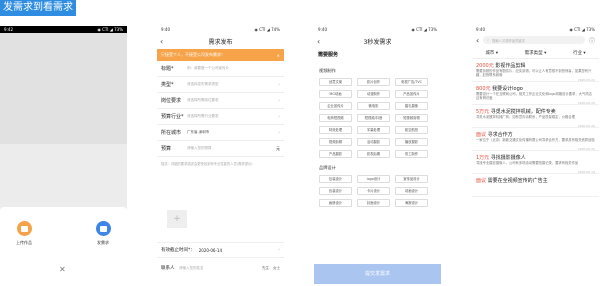  Describe the element at coordinates (411, 118) in the screenshot. I see `video-tag: 短视频剪辑` at that location.